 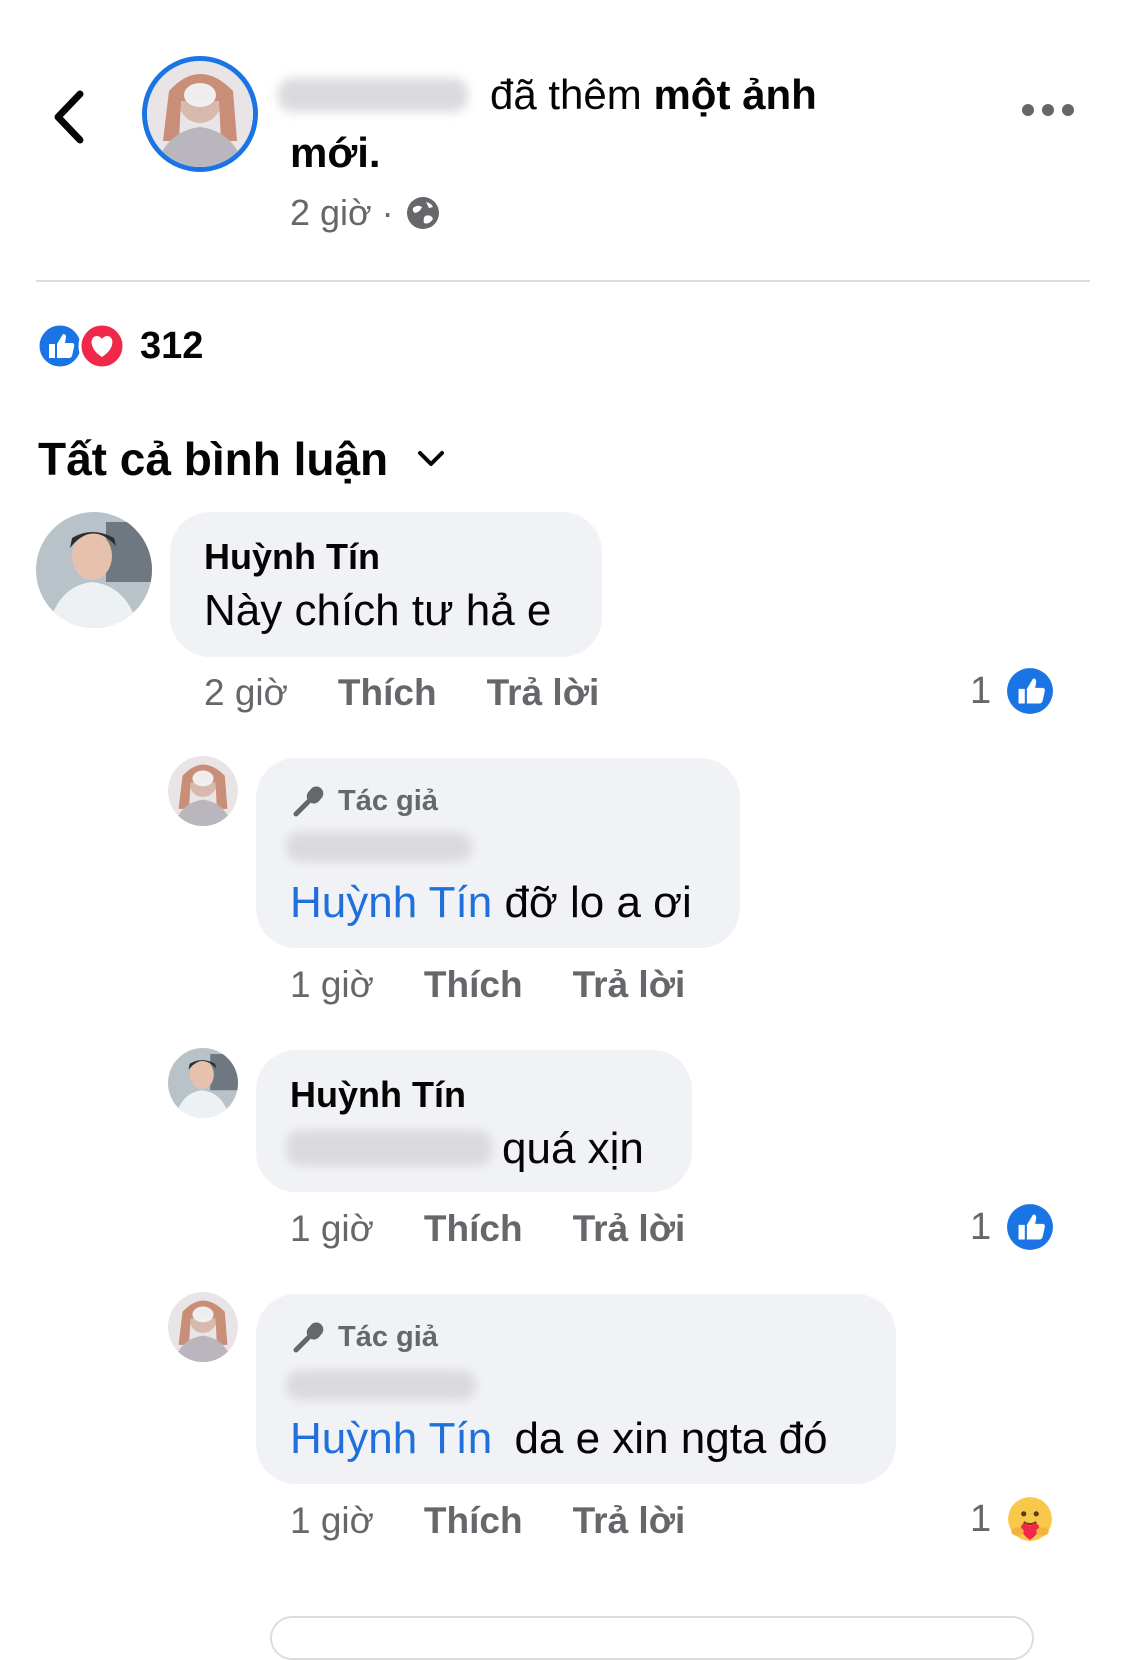 I want to click on comment-text: đỡ lo a ơi, so click(x=598, y=902).